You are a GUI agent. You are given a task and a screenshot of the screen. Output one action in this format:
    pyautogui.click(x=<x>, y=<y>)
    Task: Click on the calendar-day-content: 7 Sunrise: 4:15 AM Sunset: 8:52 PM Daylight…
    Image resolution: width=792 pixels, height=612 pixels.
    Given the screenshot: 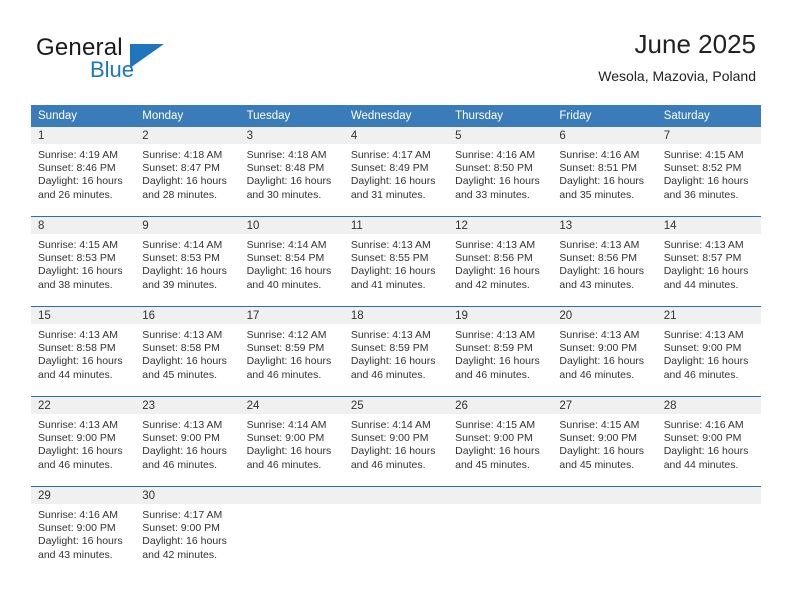 What is the action you would take?
    pyautogui.click(x=708, y=171)
    